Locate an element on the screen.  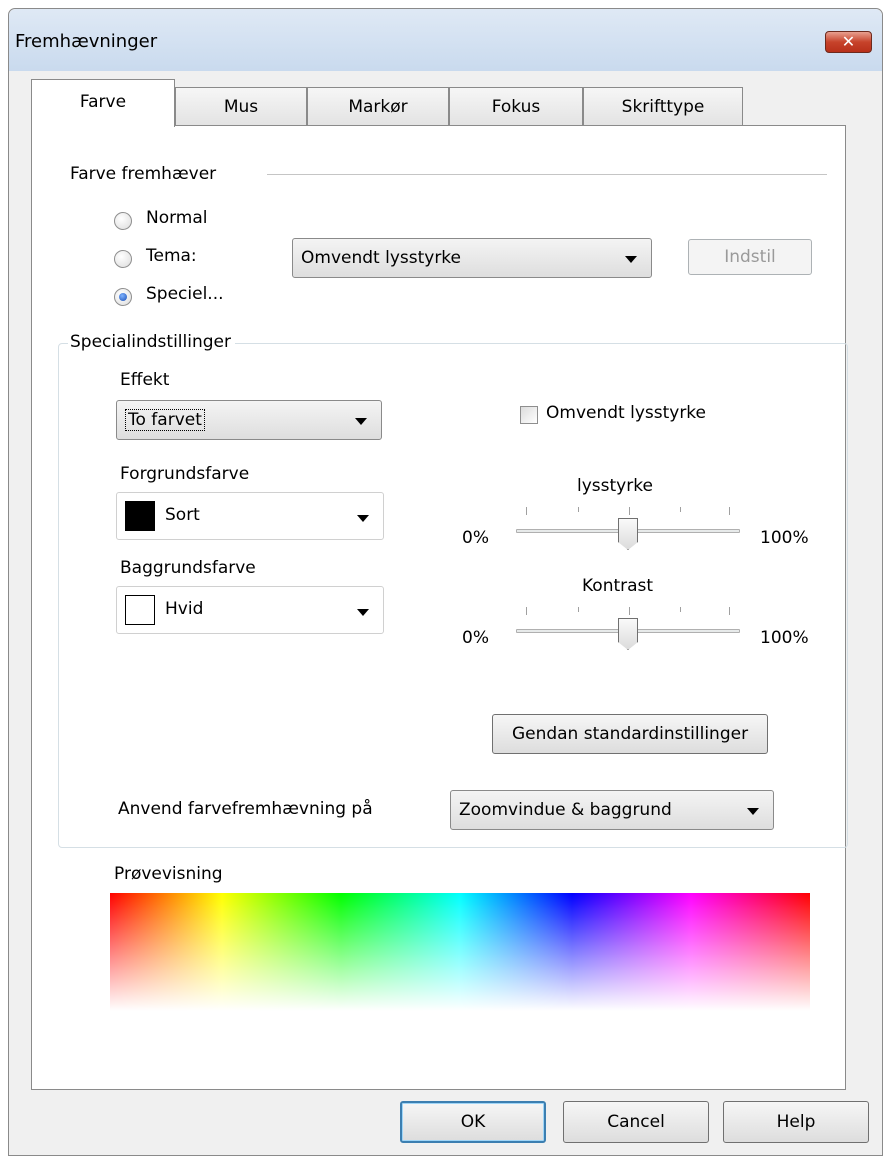
help-label: Help is located at coordinates (796, 1122).